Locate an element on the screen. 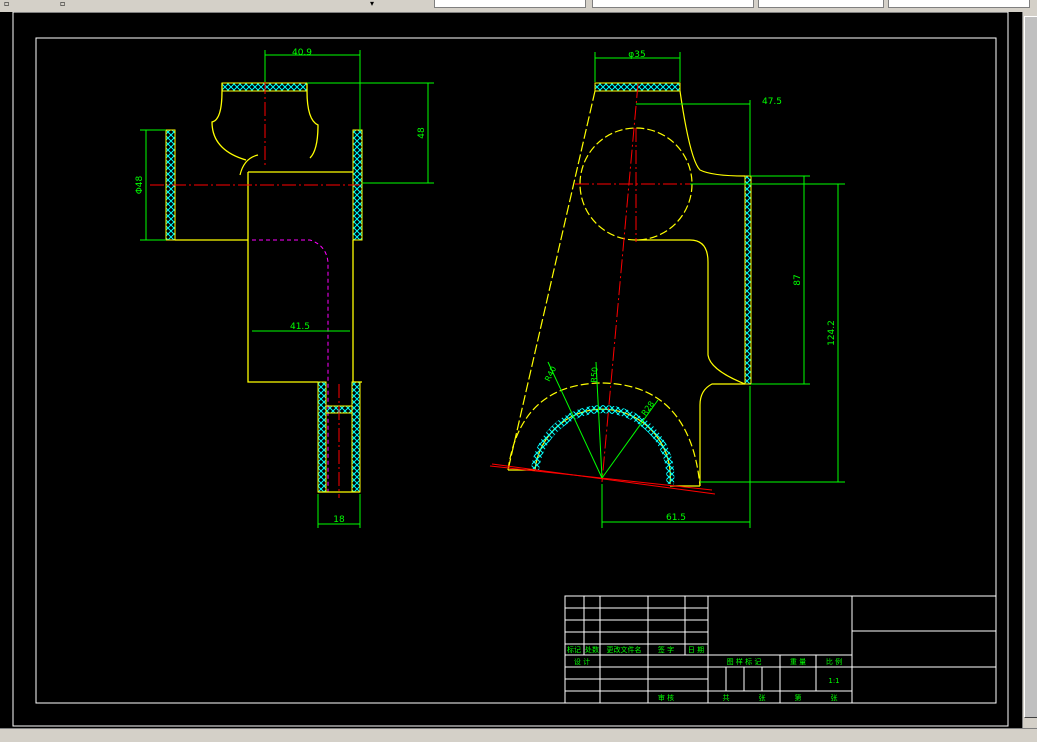 The height and width of the screenshot is (742, 1037). lineweight-dropdown is located at coordinates (821, 4).